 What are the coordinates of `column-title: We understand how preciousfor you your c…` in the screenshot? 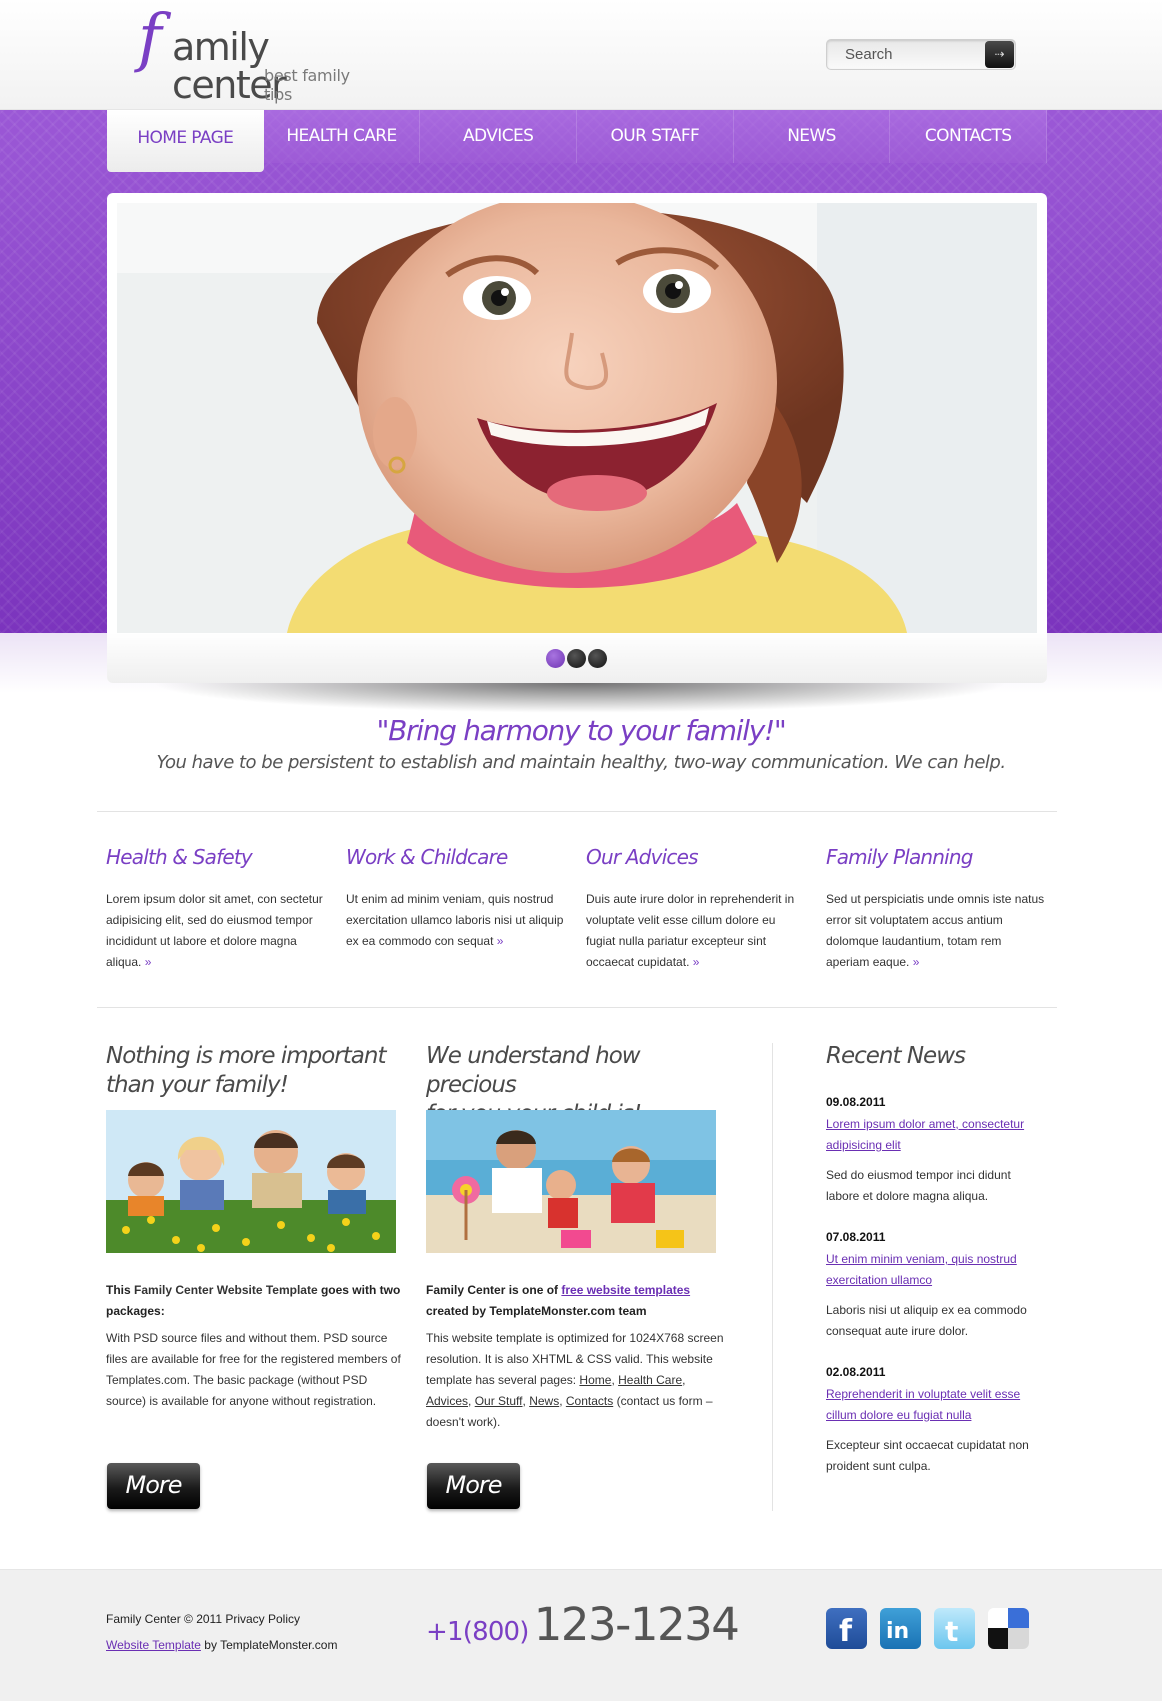 It's located at (534, 1085).